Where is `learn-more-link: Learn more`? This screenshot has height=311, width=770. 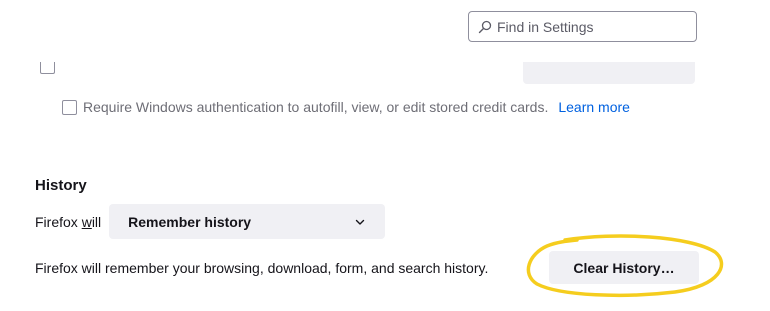
learn-more-link: Learn more is located at coordinates (594, 107).